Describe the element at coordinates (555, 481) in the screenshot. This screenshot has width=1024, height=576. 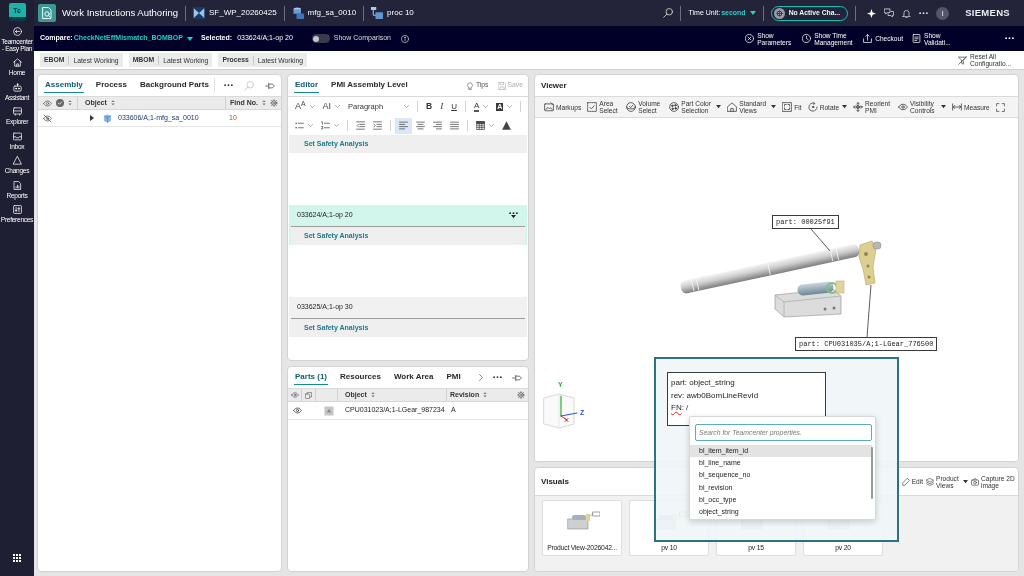
I see `panel-title: Visuals` at that location.